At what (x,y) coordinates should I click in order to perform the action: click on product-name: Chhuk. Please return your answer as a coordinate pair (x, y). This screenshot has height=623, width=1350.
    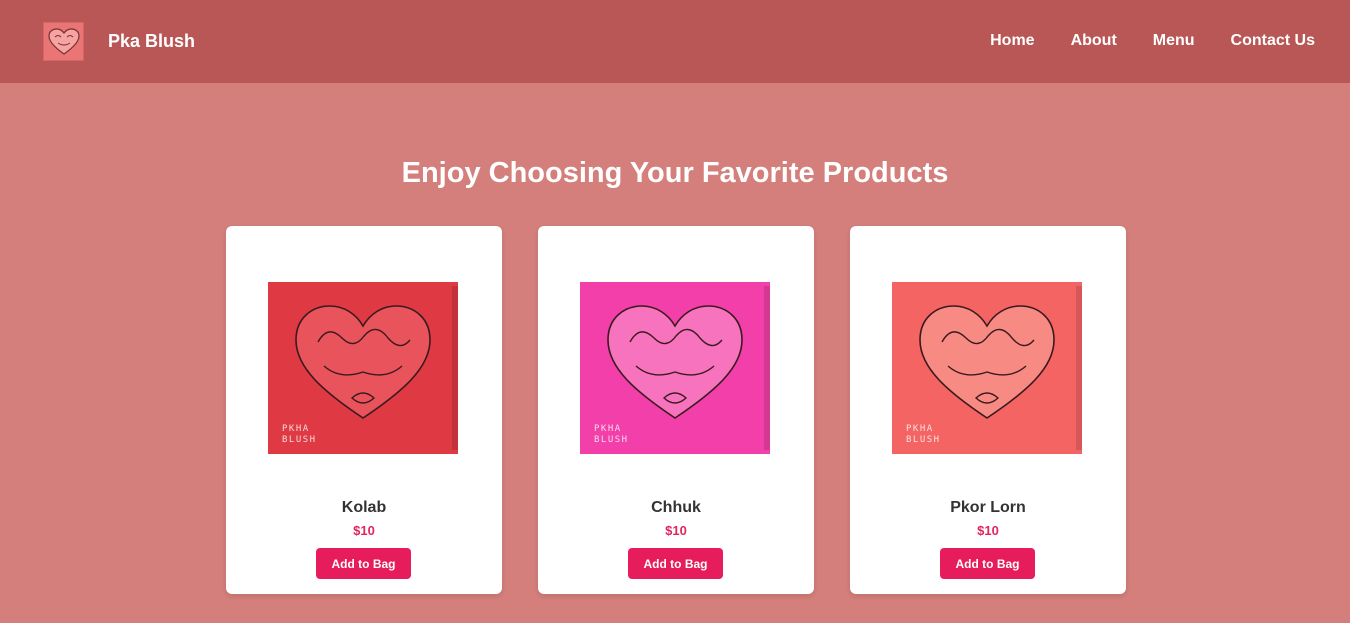
    Looking at the image, I should click on (676, 507).